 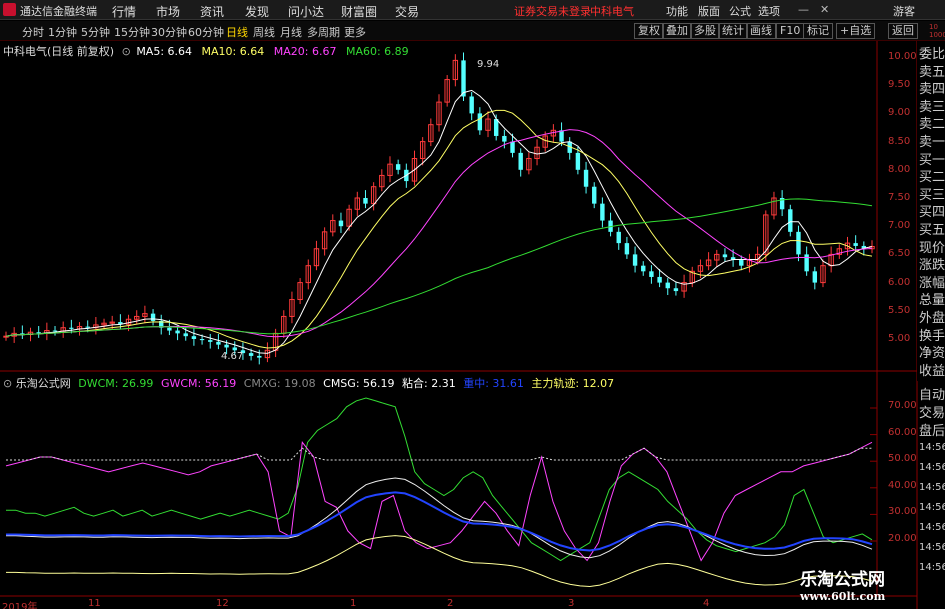 What do you see at coordinates (571, 603) in the screenshot?
I see `date-tick: 3` at bounding box center [571, 603].